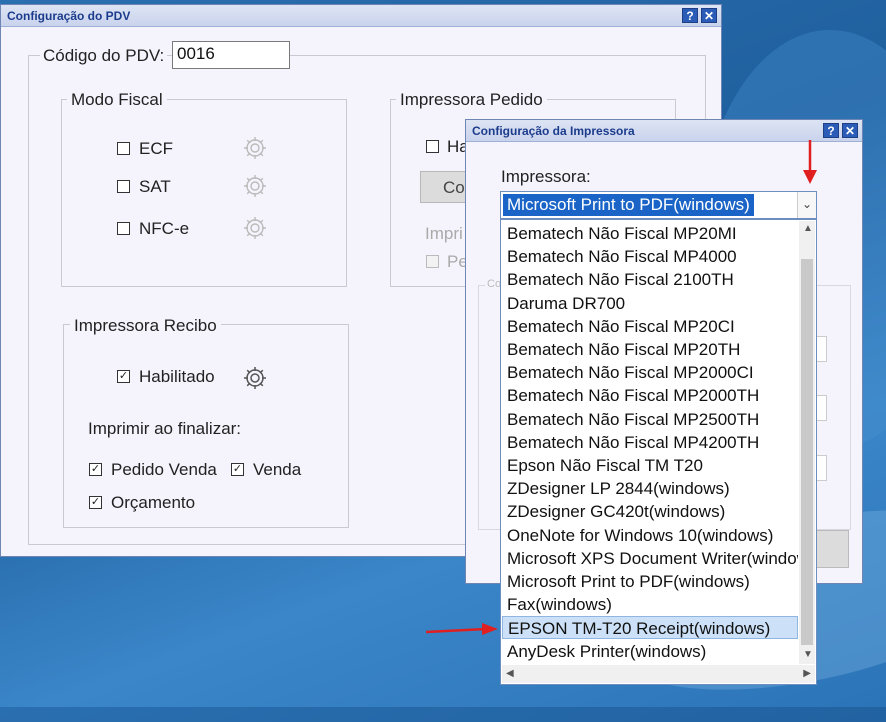 Image resolution: width=886 pixels, height=722 pixels. I want to click on pedido-venda-checkbox: ✓, so click(95, 469).